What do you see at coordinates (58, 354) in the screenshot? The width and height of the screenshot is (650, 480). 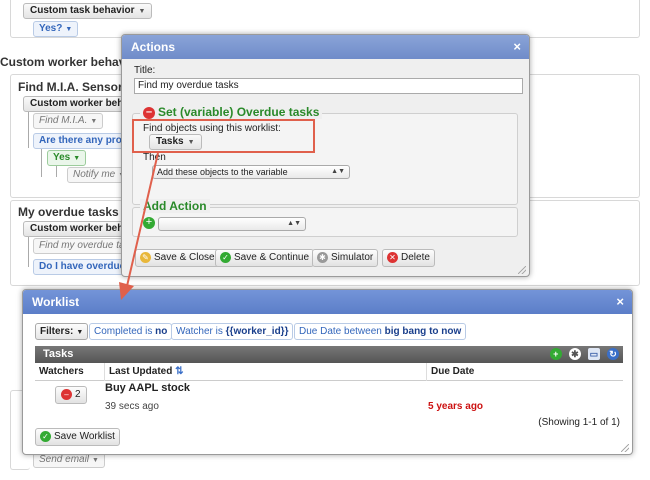 I see `tasks-header: Tasks` at bounding box center [58, 354].